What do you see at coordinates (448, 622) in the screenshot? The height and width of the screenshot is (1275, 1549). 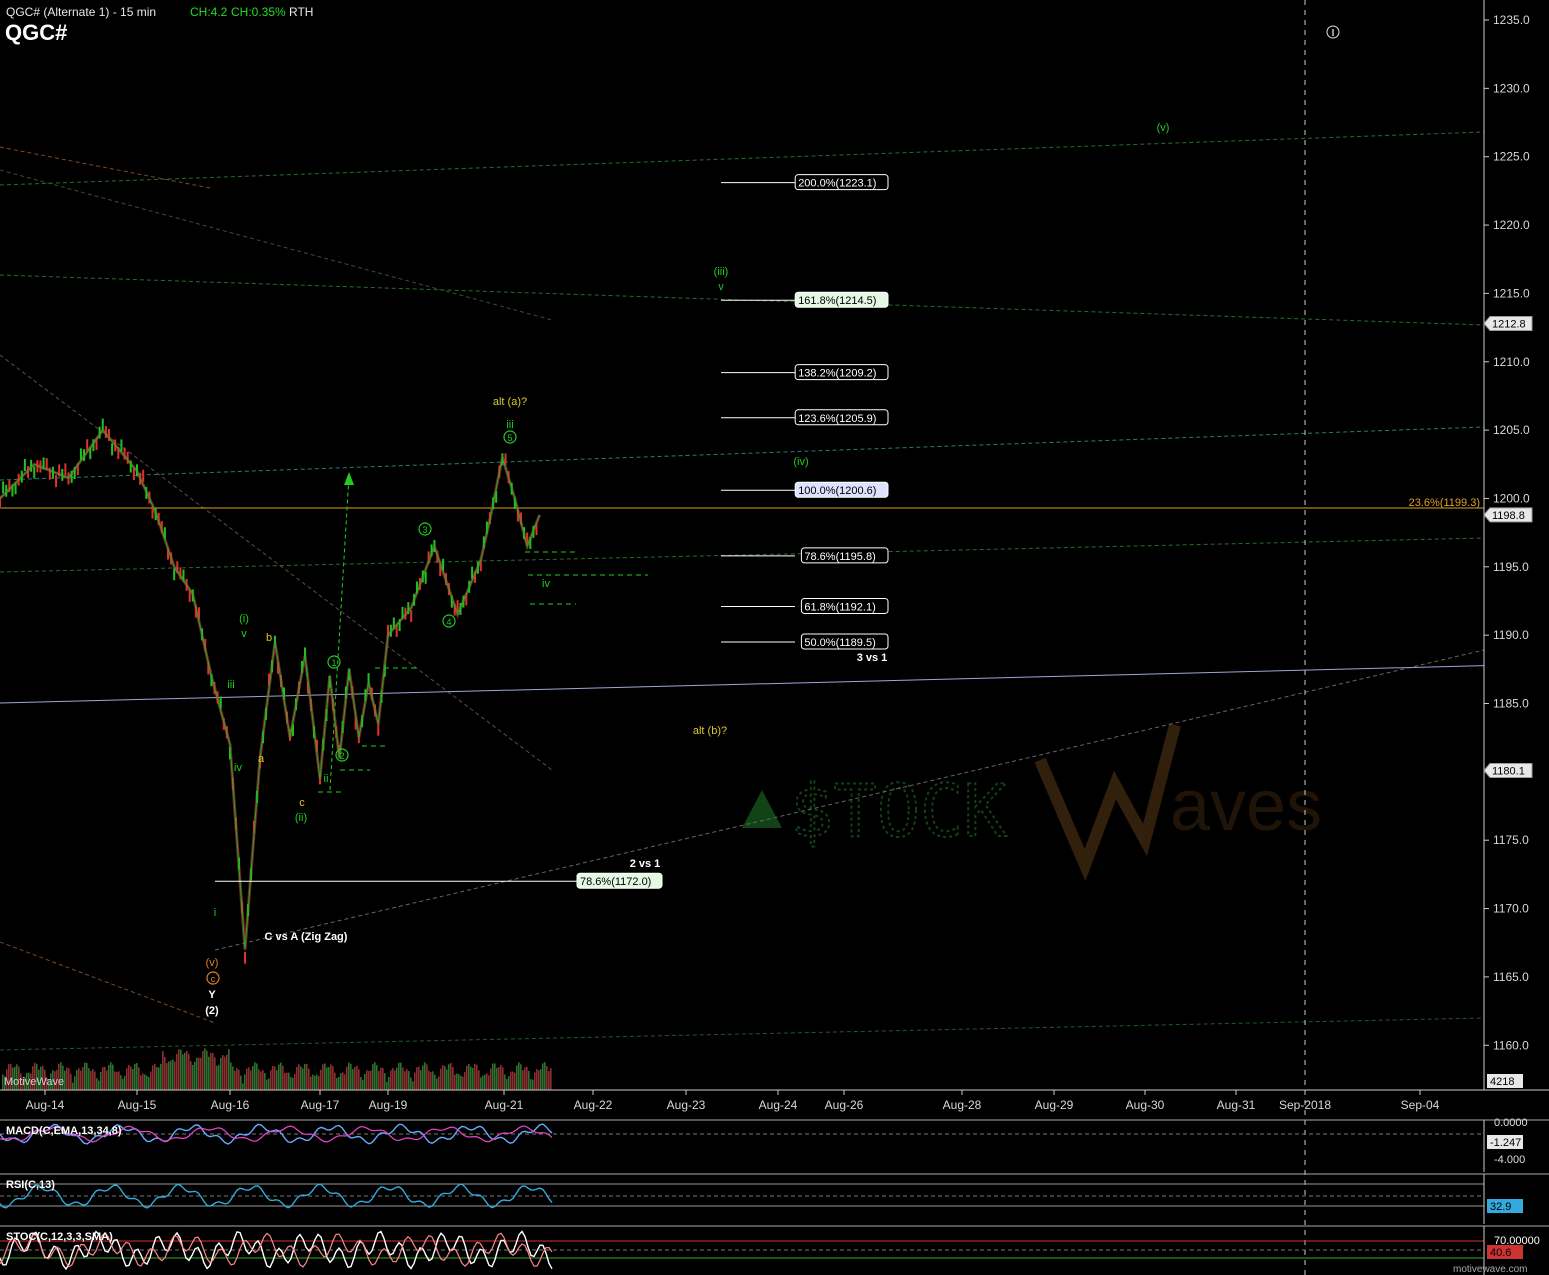 I see `svg-text: 4` at bounding box center [448, 622].